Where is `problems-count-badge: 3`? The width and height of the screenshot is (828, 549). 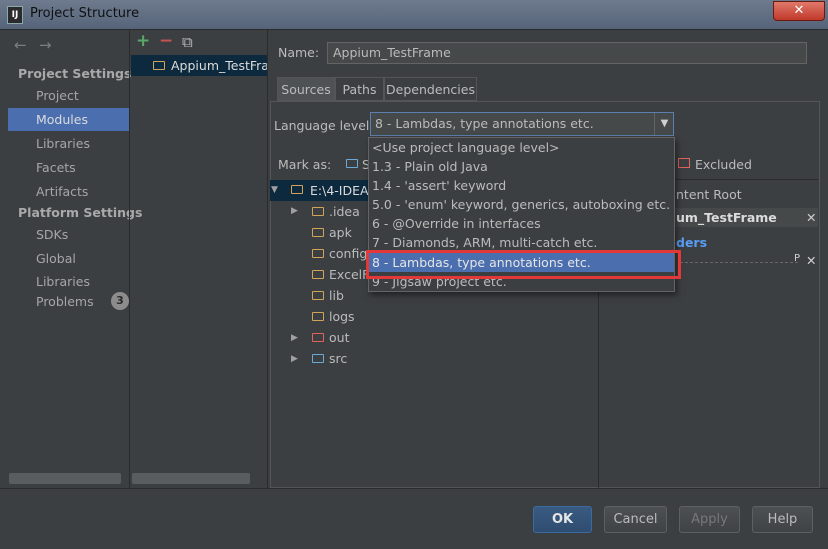
problems-count-badge: 3 is located at coordinates (120, 301).